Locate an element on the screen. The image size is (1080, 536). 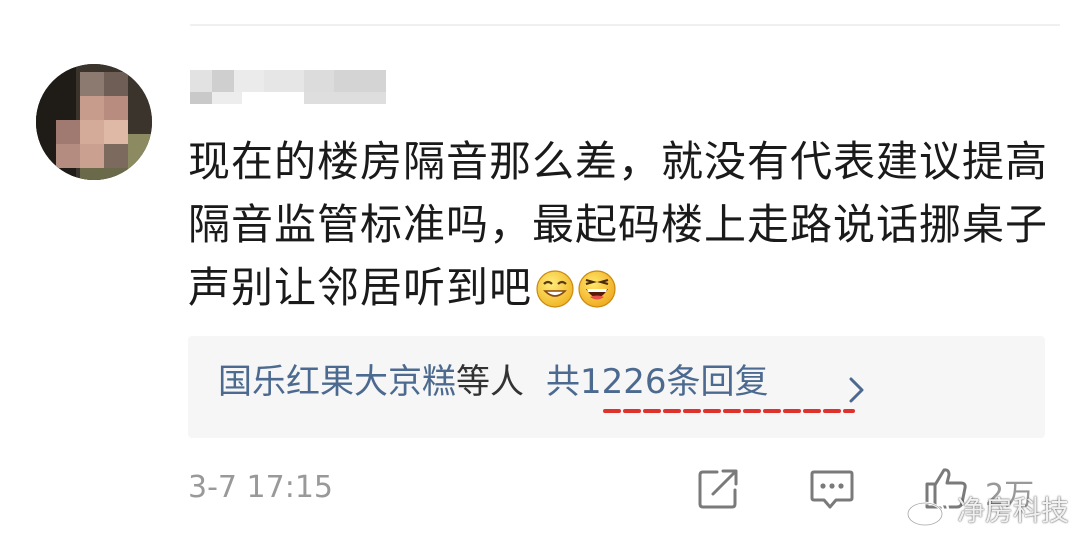
weibo-watermark: 净房科技 is located at coordinates (990, 511).